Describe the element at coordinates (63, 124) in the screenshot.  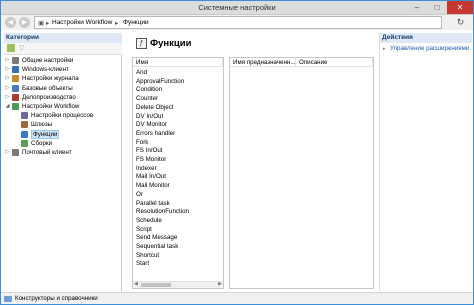
I see `tree-item: Шлюзы` at that location.